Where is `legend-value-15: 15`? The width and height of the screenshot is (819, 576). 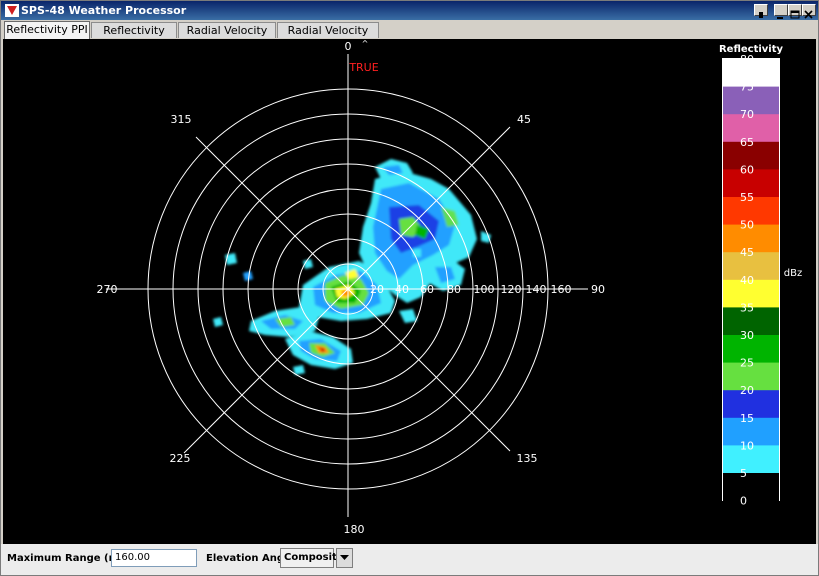 legend-value-15: 15 is located at coordinates (747, 418).